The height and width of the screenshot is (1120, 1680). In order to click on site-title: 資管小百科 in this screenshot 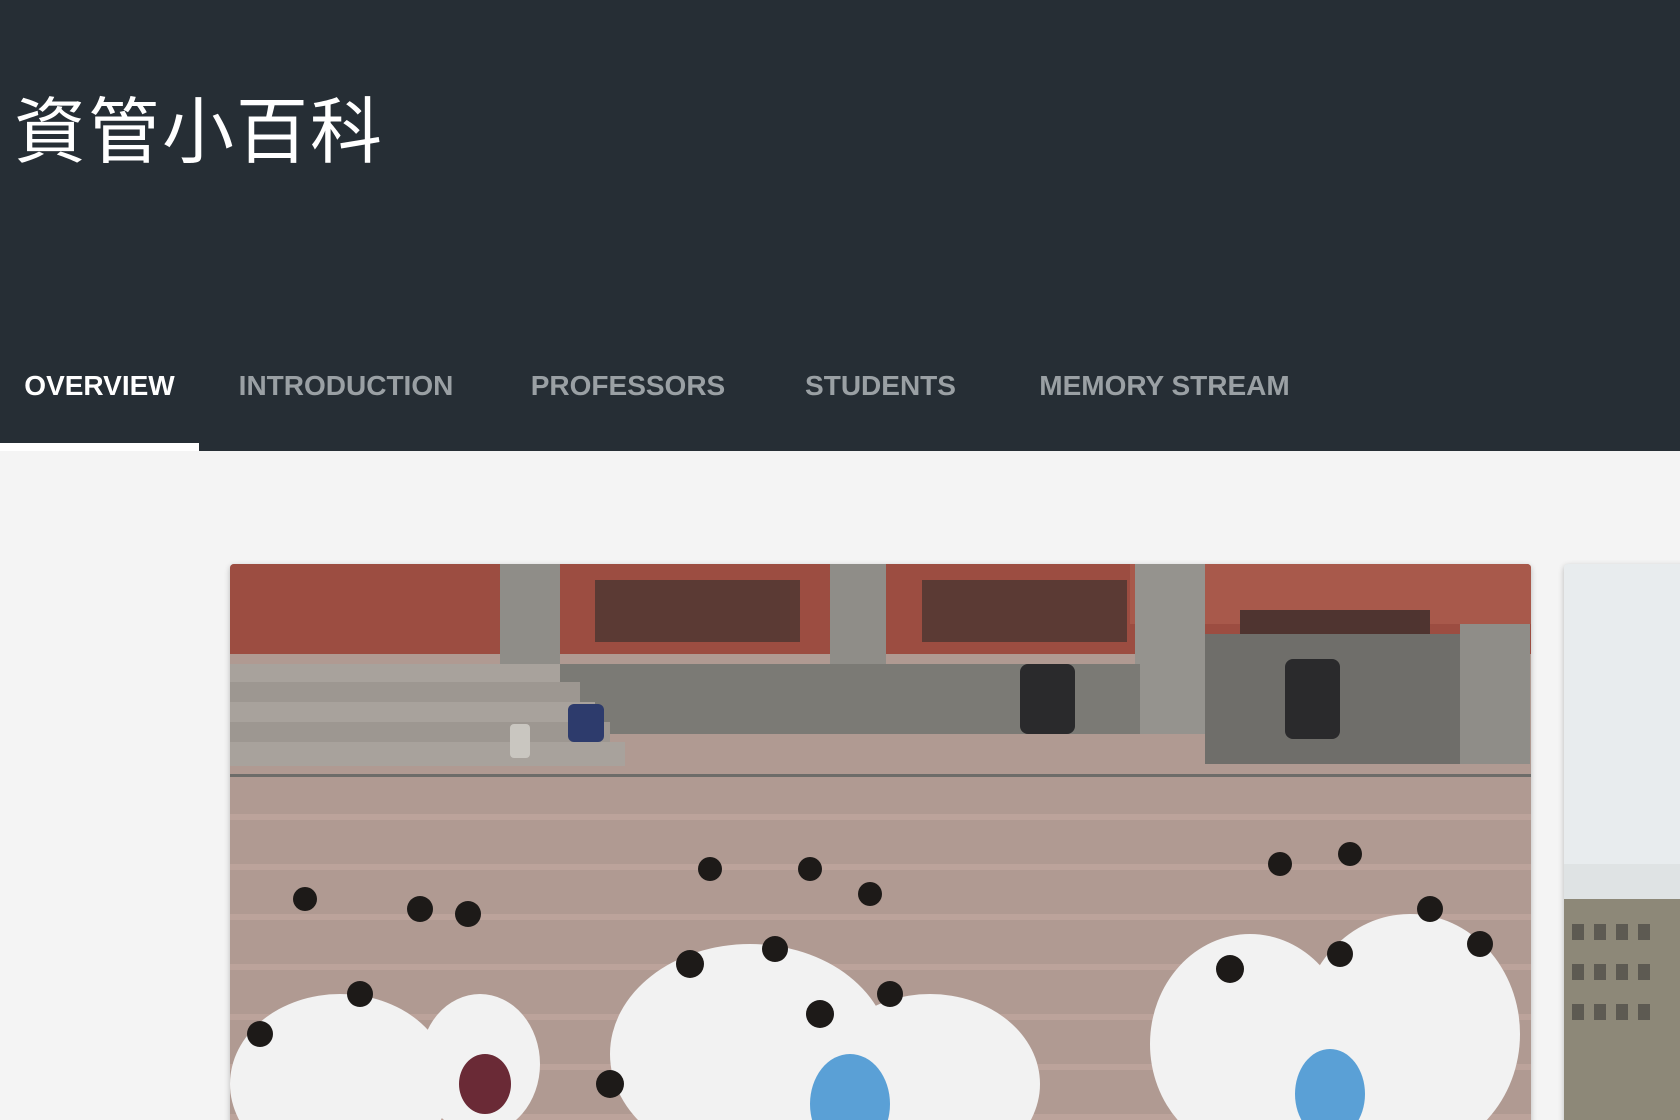, I will do `click(199, 132)`.